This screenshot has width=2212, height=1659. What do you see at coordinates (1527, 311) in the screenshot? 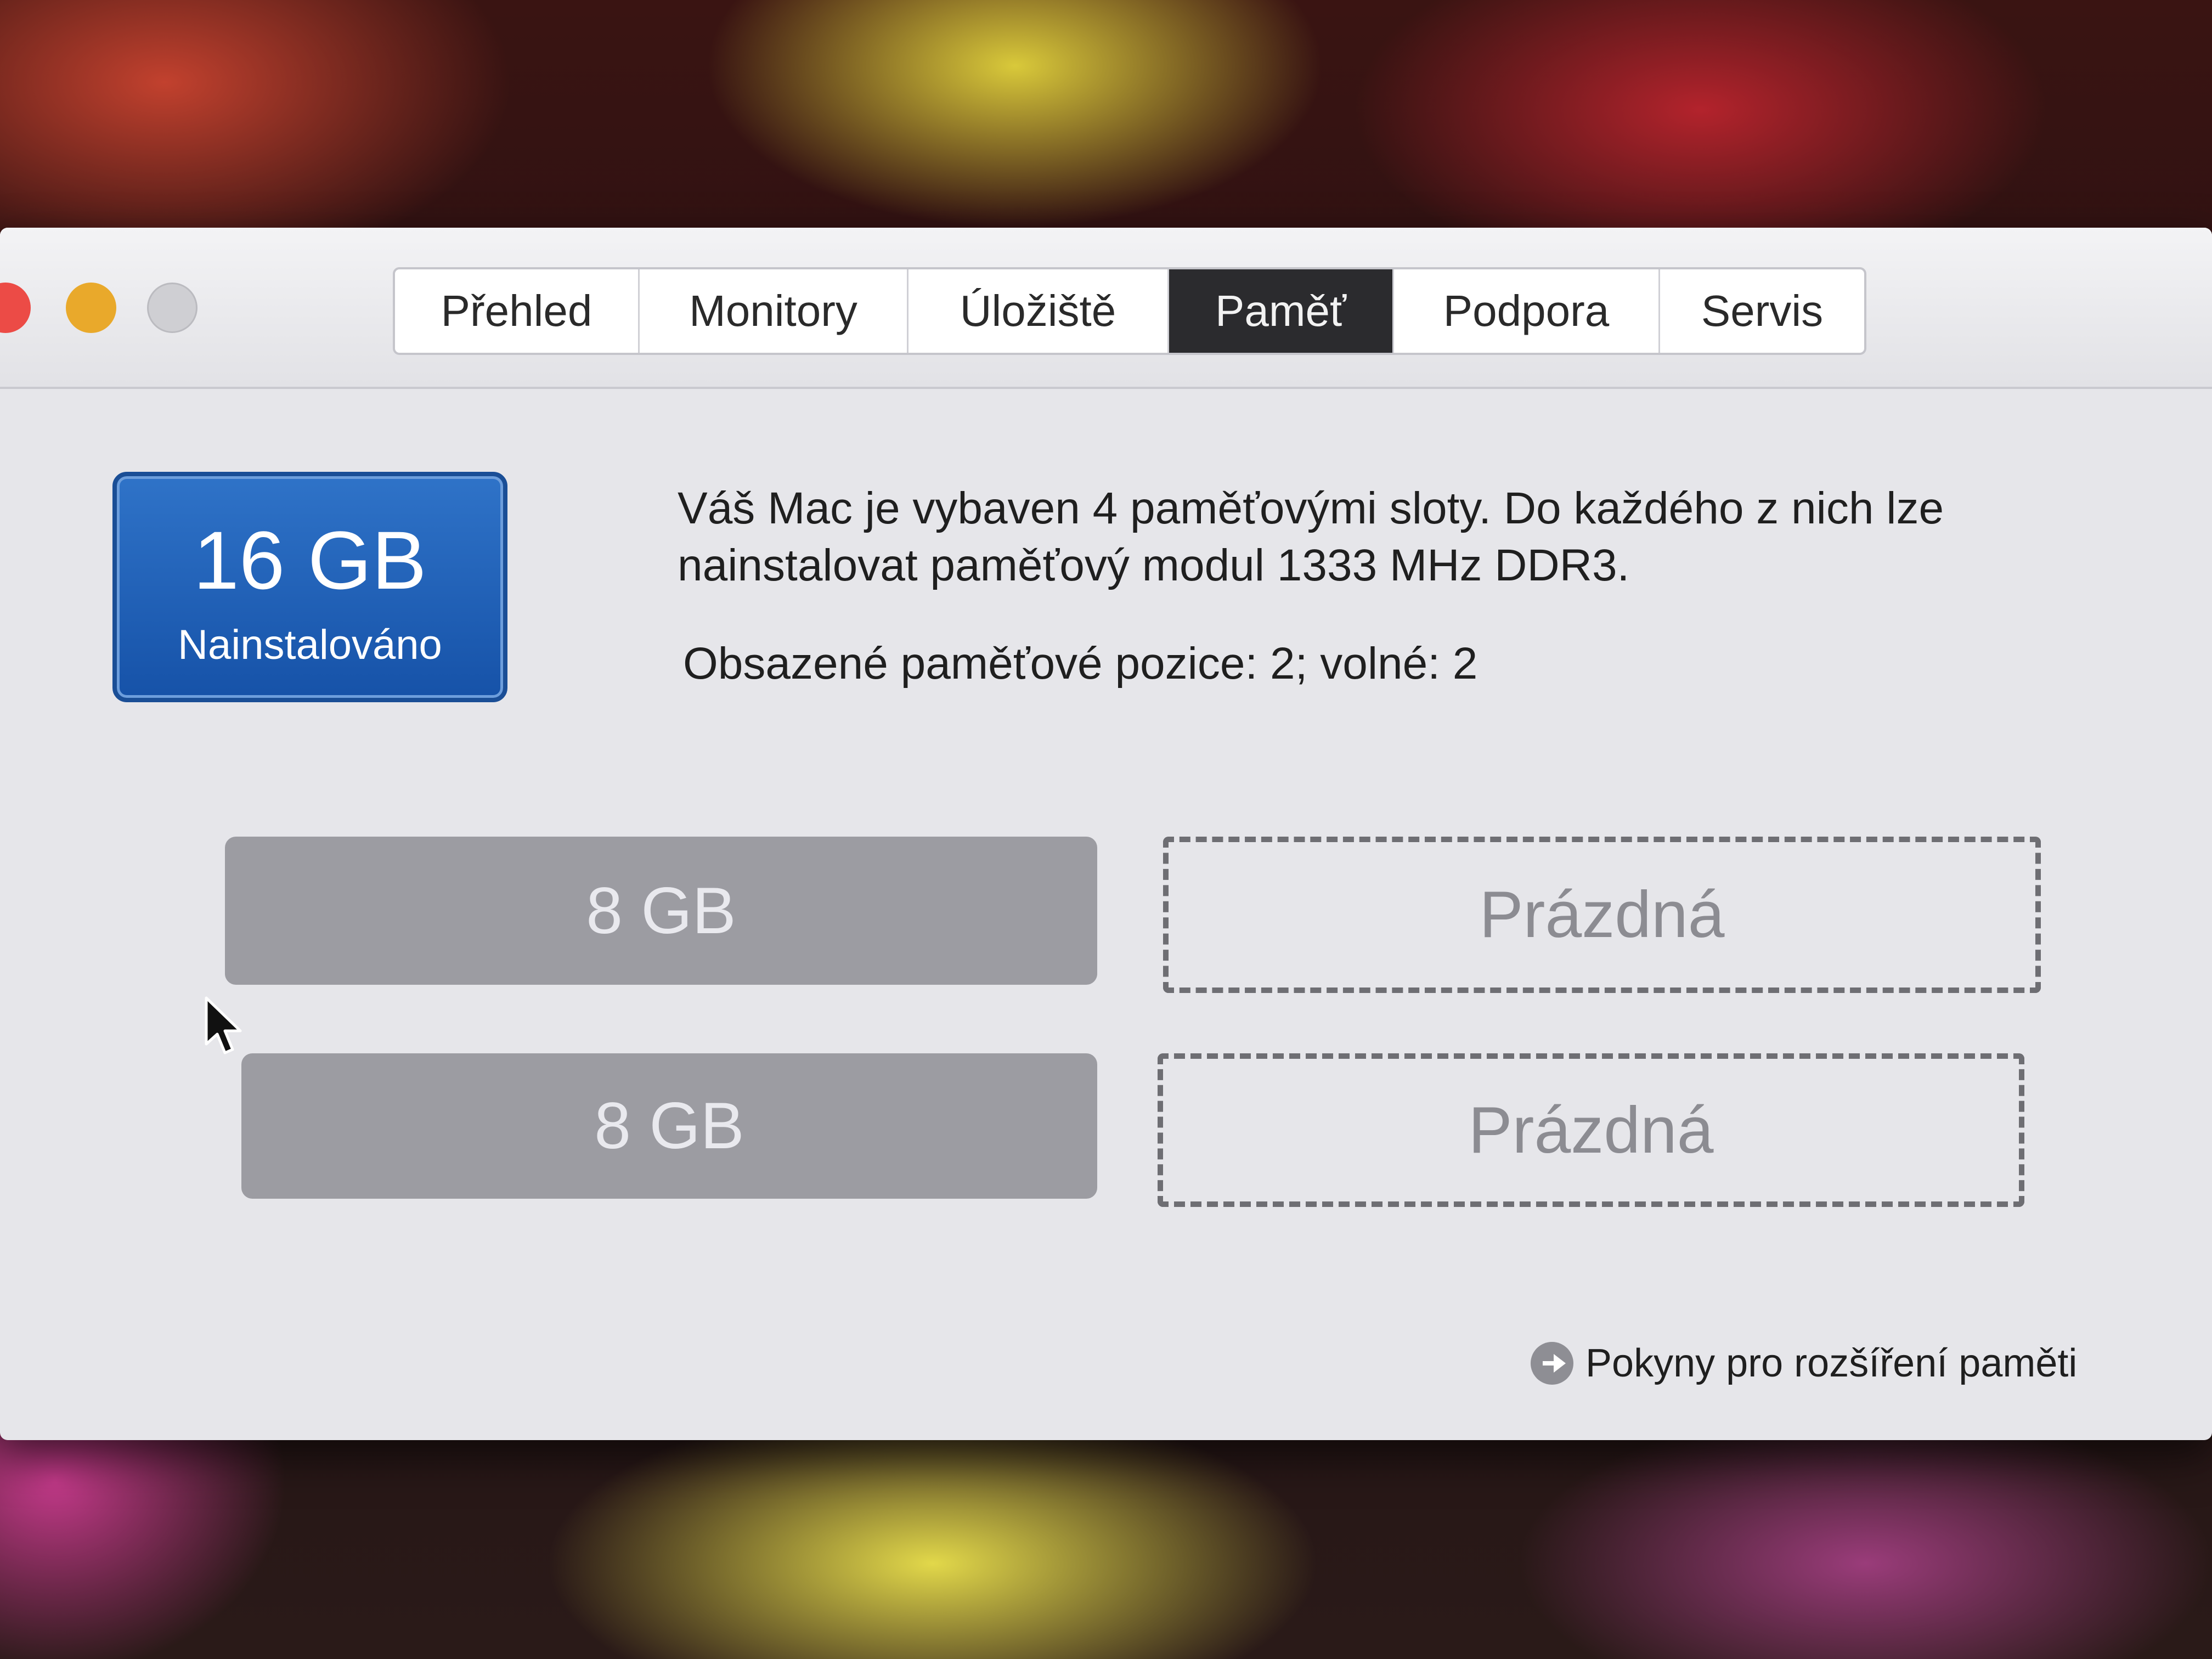
I see `tab-support: Podpora` at bounding box center [1527, 311].